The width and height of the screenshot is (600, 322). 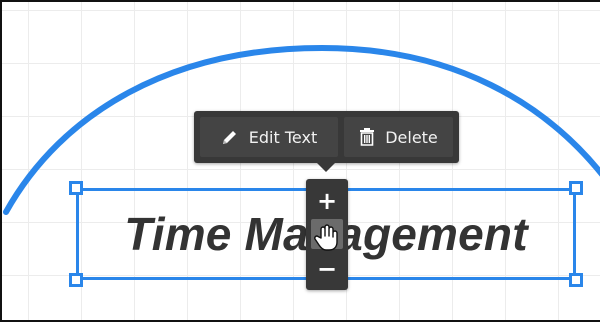 What do you see at coordinates (327, 201) in the screenshot?
I see `increase-size-button: +` at bounding box center [327, 201].